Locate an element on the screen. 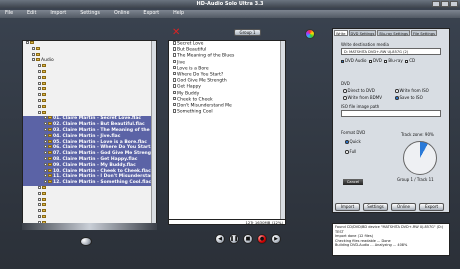 The width and height of the screenshot is (460, 269). next-button: ▶ is located at coordinates (276, 239).